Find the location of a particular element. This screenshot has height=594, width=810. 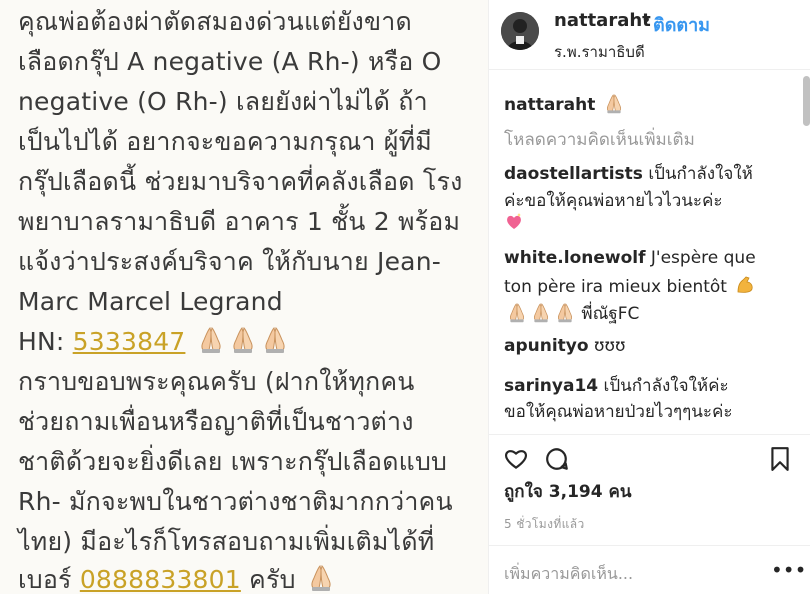

likes-number: 3,194 is located at coordinates (575, 492).